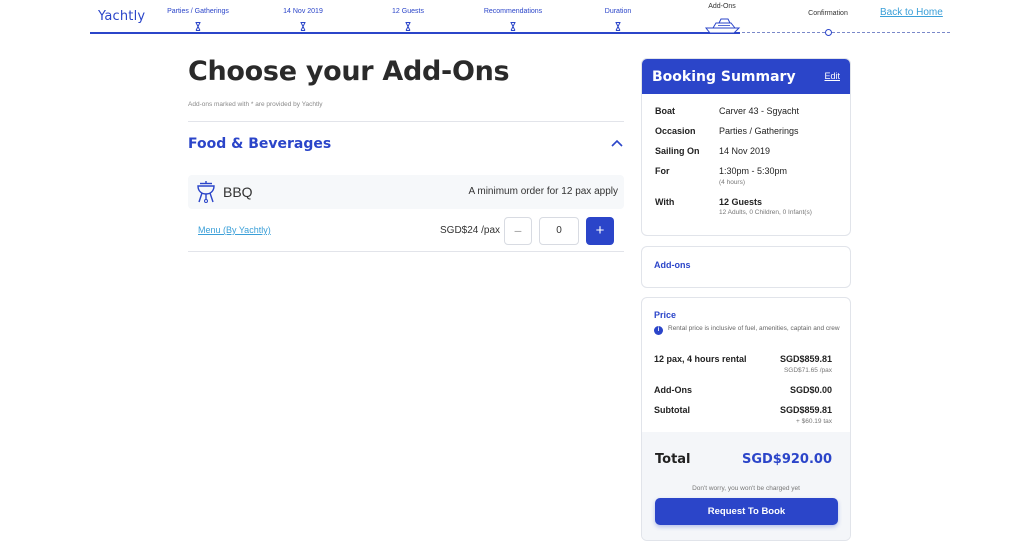 The width and height of the screenshot is (1024, 546). I want to click on back-to-home-link: Back to Home, so click(911, 12).